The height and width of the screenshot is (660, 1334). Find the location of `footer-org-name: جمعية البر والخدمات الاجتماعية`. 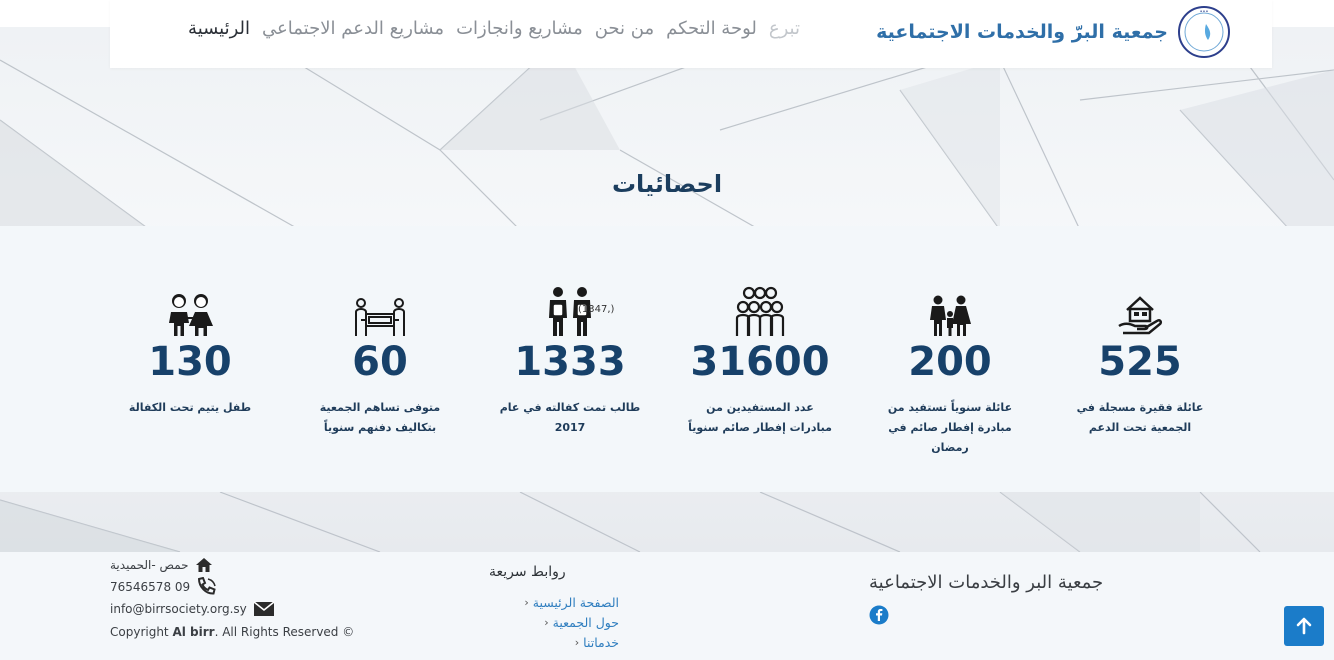

footer-org-name: جمعية البر والخدمات الاجتماعية is located at coordinates (986, 582).